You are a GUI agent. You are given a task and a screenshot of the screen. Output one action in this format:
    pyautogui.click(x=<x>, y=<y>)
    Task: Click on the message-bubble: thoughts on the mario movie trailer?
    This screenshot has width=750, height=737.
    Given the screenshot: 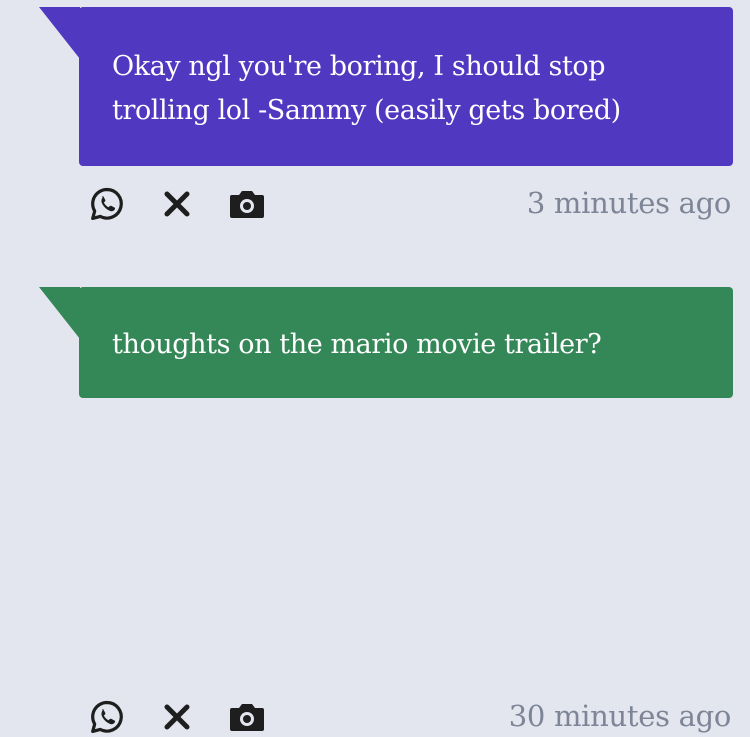 What is the action you would take?
    pyautogui.click(x=406, y=342)
    